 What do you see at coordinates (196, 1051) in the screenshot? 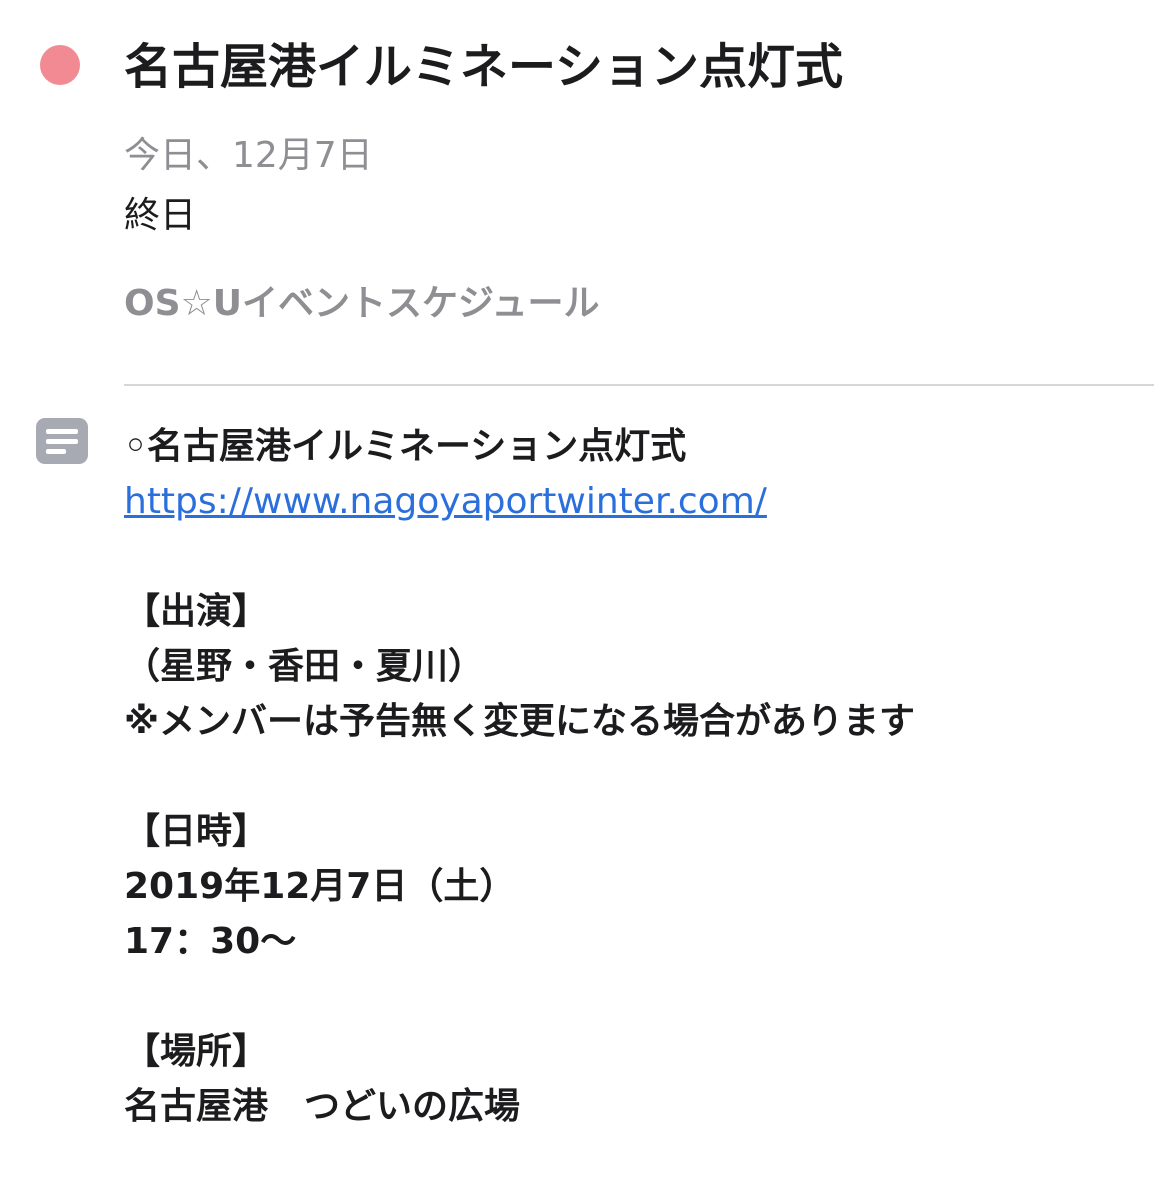
I see `place-label: 【場所】` at bounding box center [196, 1051].